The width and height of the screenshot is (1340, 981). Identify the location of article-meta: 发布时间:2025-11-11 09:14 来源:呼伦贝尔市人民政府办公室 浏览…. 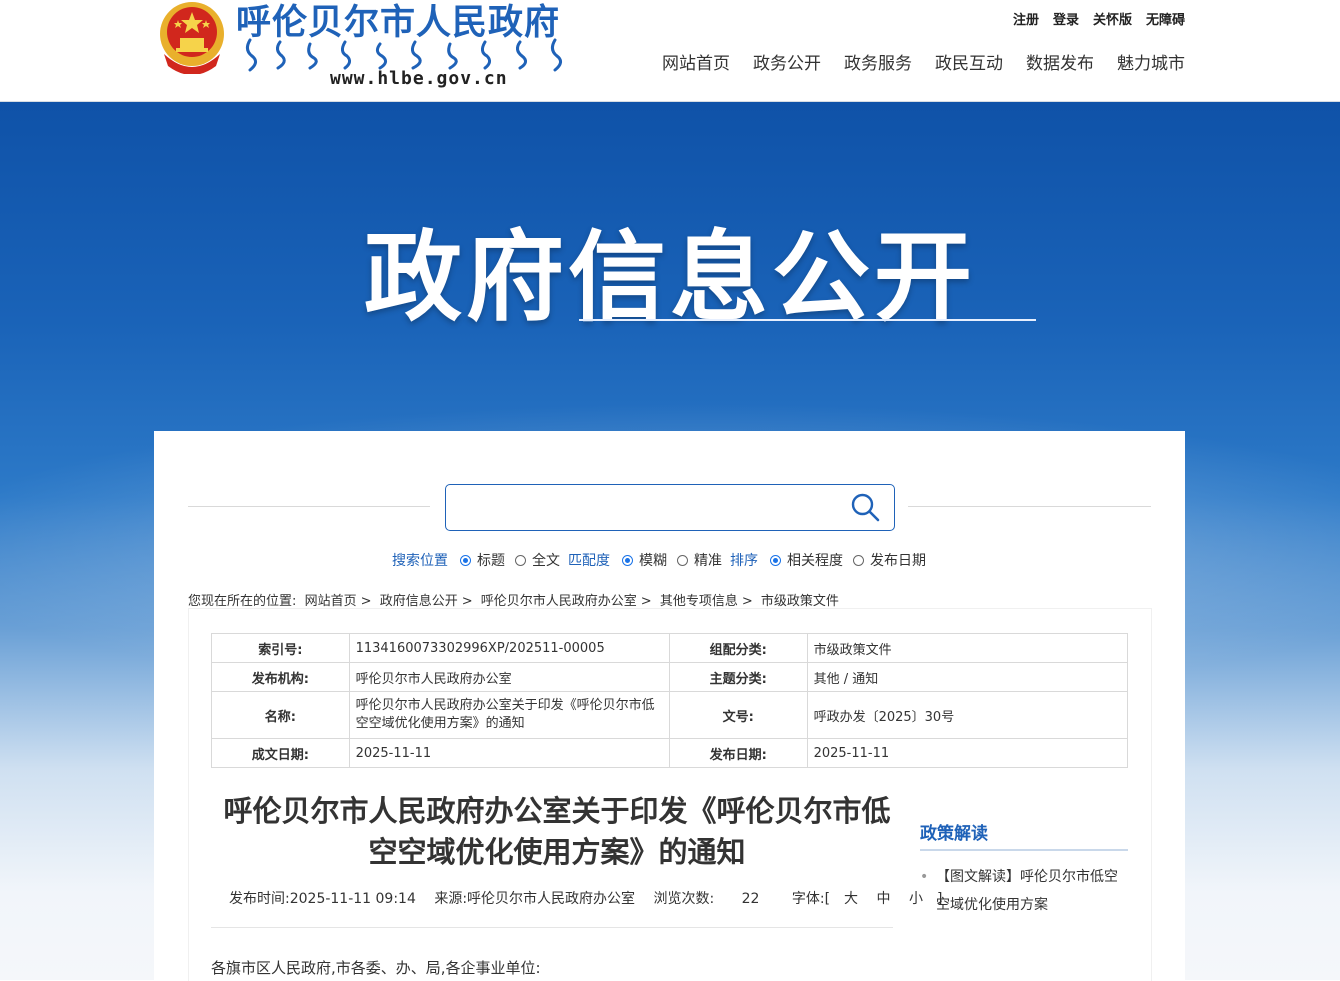
(599, 898).